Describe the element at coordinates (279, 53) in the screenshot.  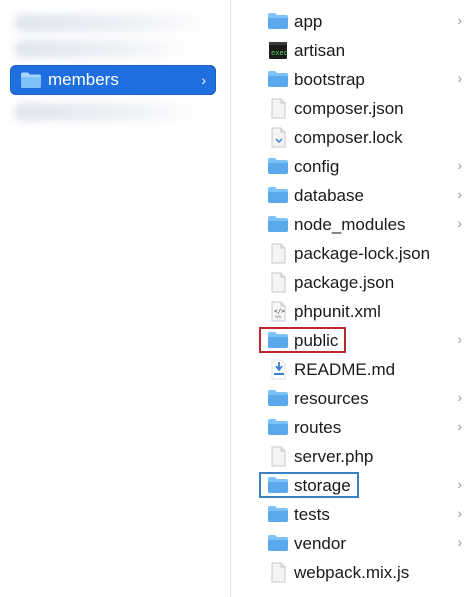
I see `svg-text: exec` at that location.